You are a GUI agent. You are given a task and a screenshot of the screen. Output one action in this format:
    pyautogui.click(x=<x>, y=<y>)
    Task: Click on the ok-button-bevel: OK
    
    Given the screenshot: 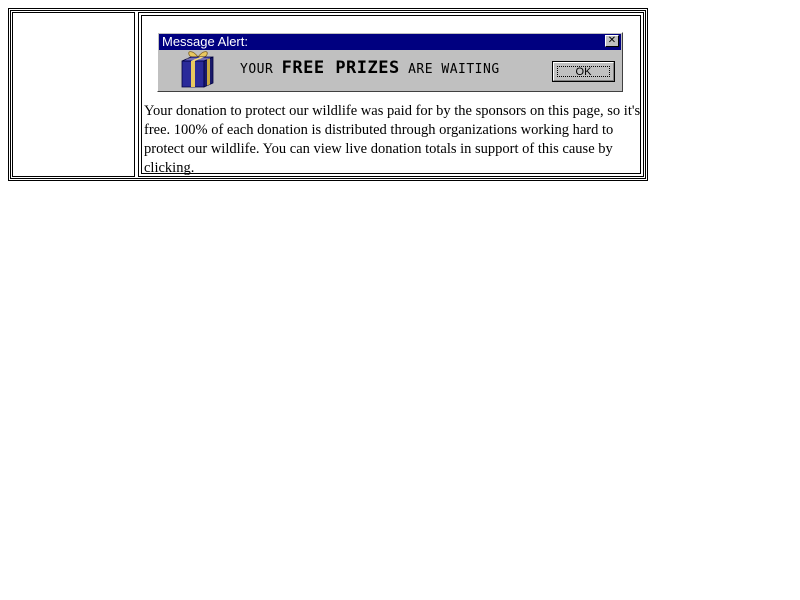 What is the action you would take?
    pyautogui.click(x=583, y=71)
    